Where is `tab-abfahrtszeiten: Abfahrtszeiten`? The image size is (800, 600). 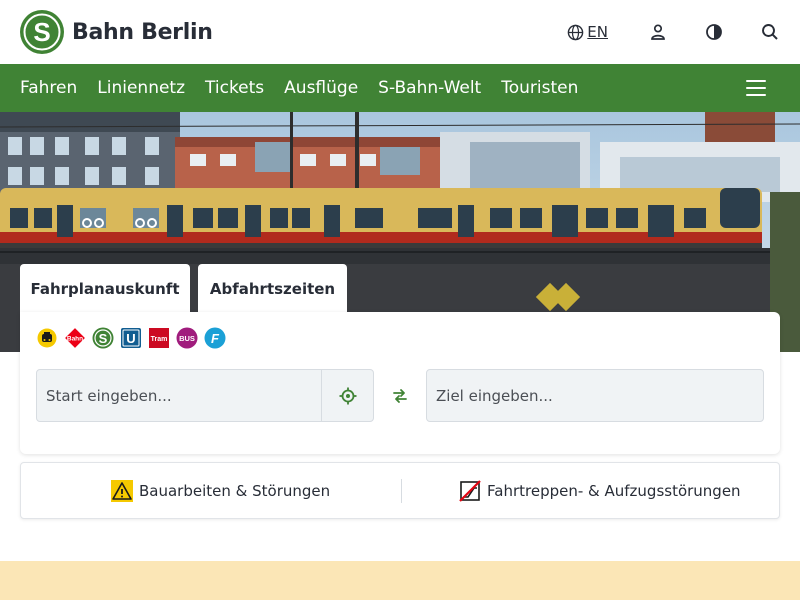 tab-abfahrtszeiten: Abfahrtszeiten is located at coordinates (272, 289).